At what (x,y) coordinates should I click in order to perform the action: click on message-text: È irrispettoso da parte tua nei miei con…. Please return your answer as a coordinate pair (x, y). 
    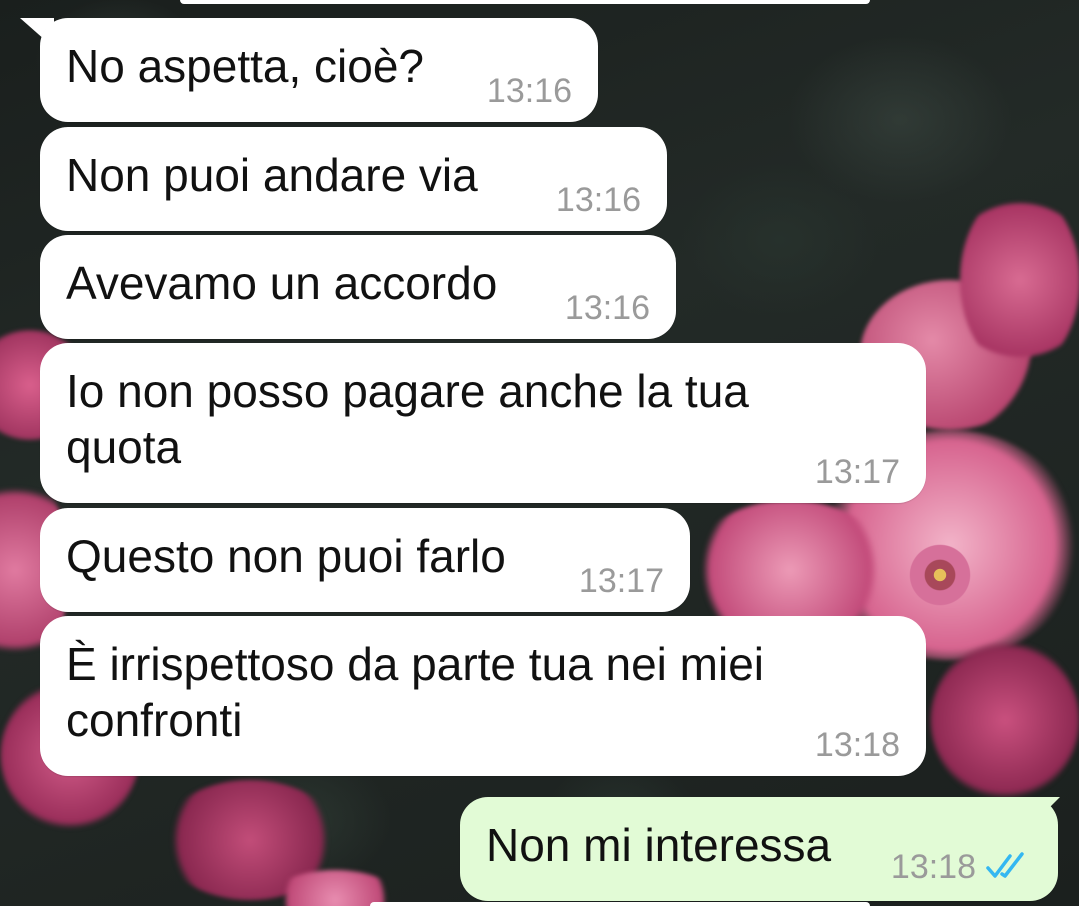
    Looking at the image, I should click on (415, 692).